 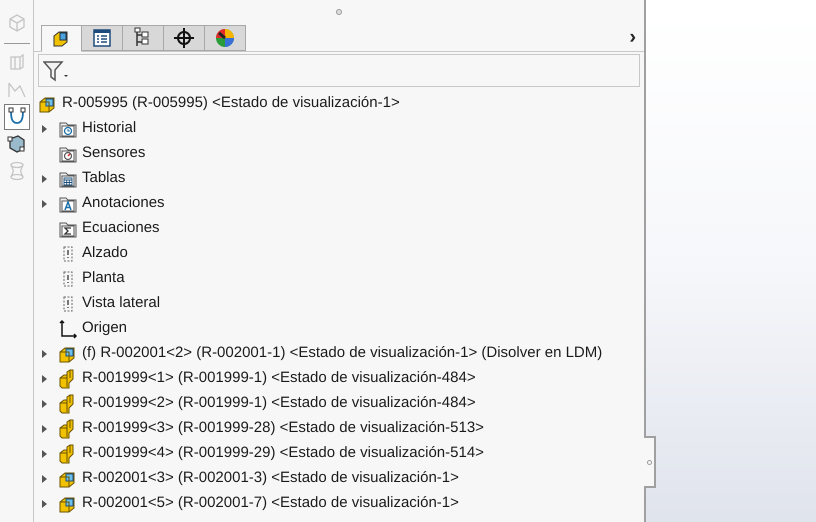 I want to click on tree-item-label: (f) R-002001<2> (R-002001-1) <Estado de visualización-1> (Disolver en LDM), so click(x=342, y=353).